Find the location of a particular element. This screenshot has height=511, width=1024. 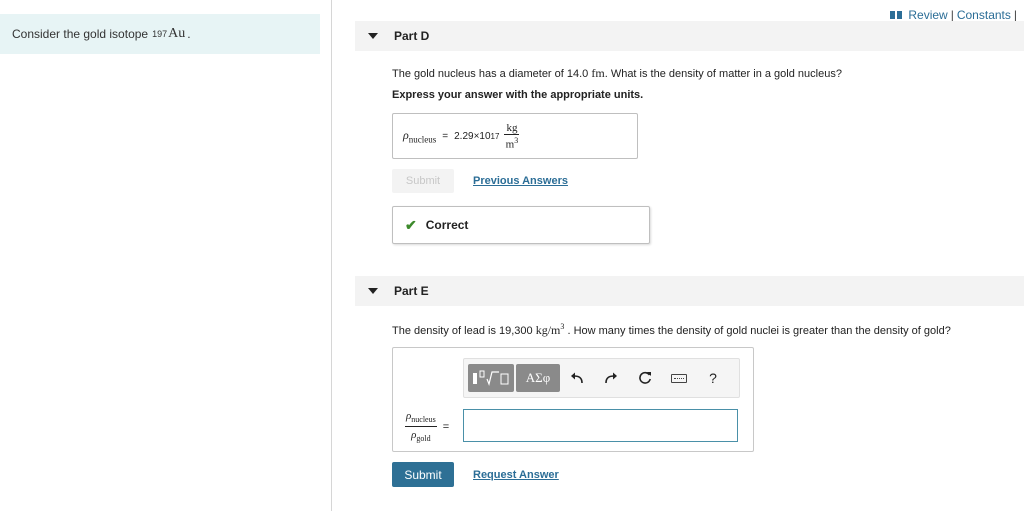

unit-numerator: kg is located at coordinates (512, 128).